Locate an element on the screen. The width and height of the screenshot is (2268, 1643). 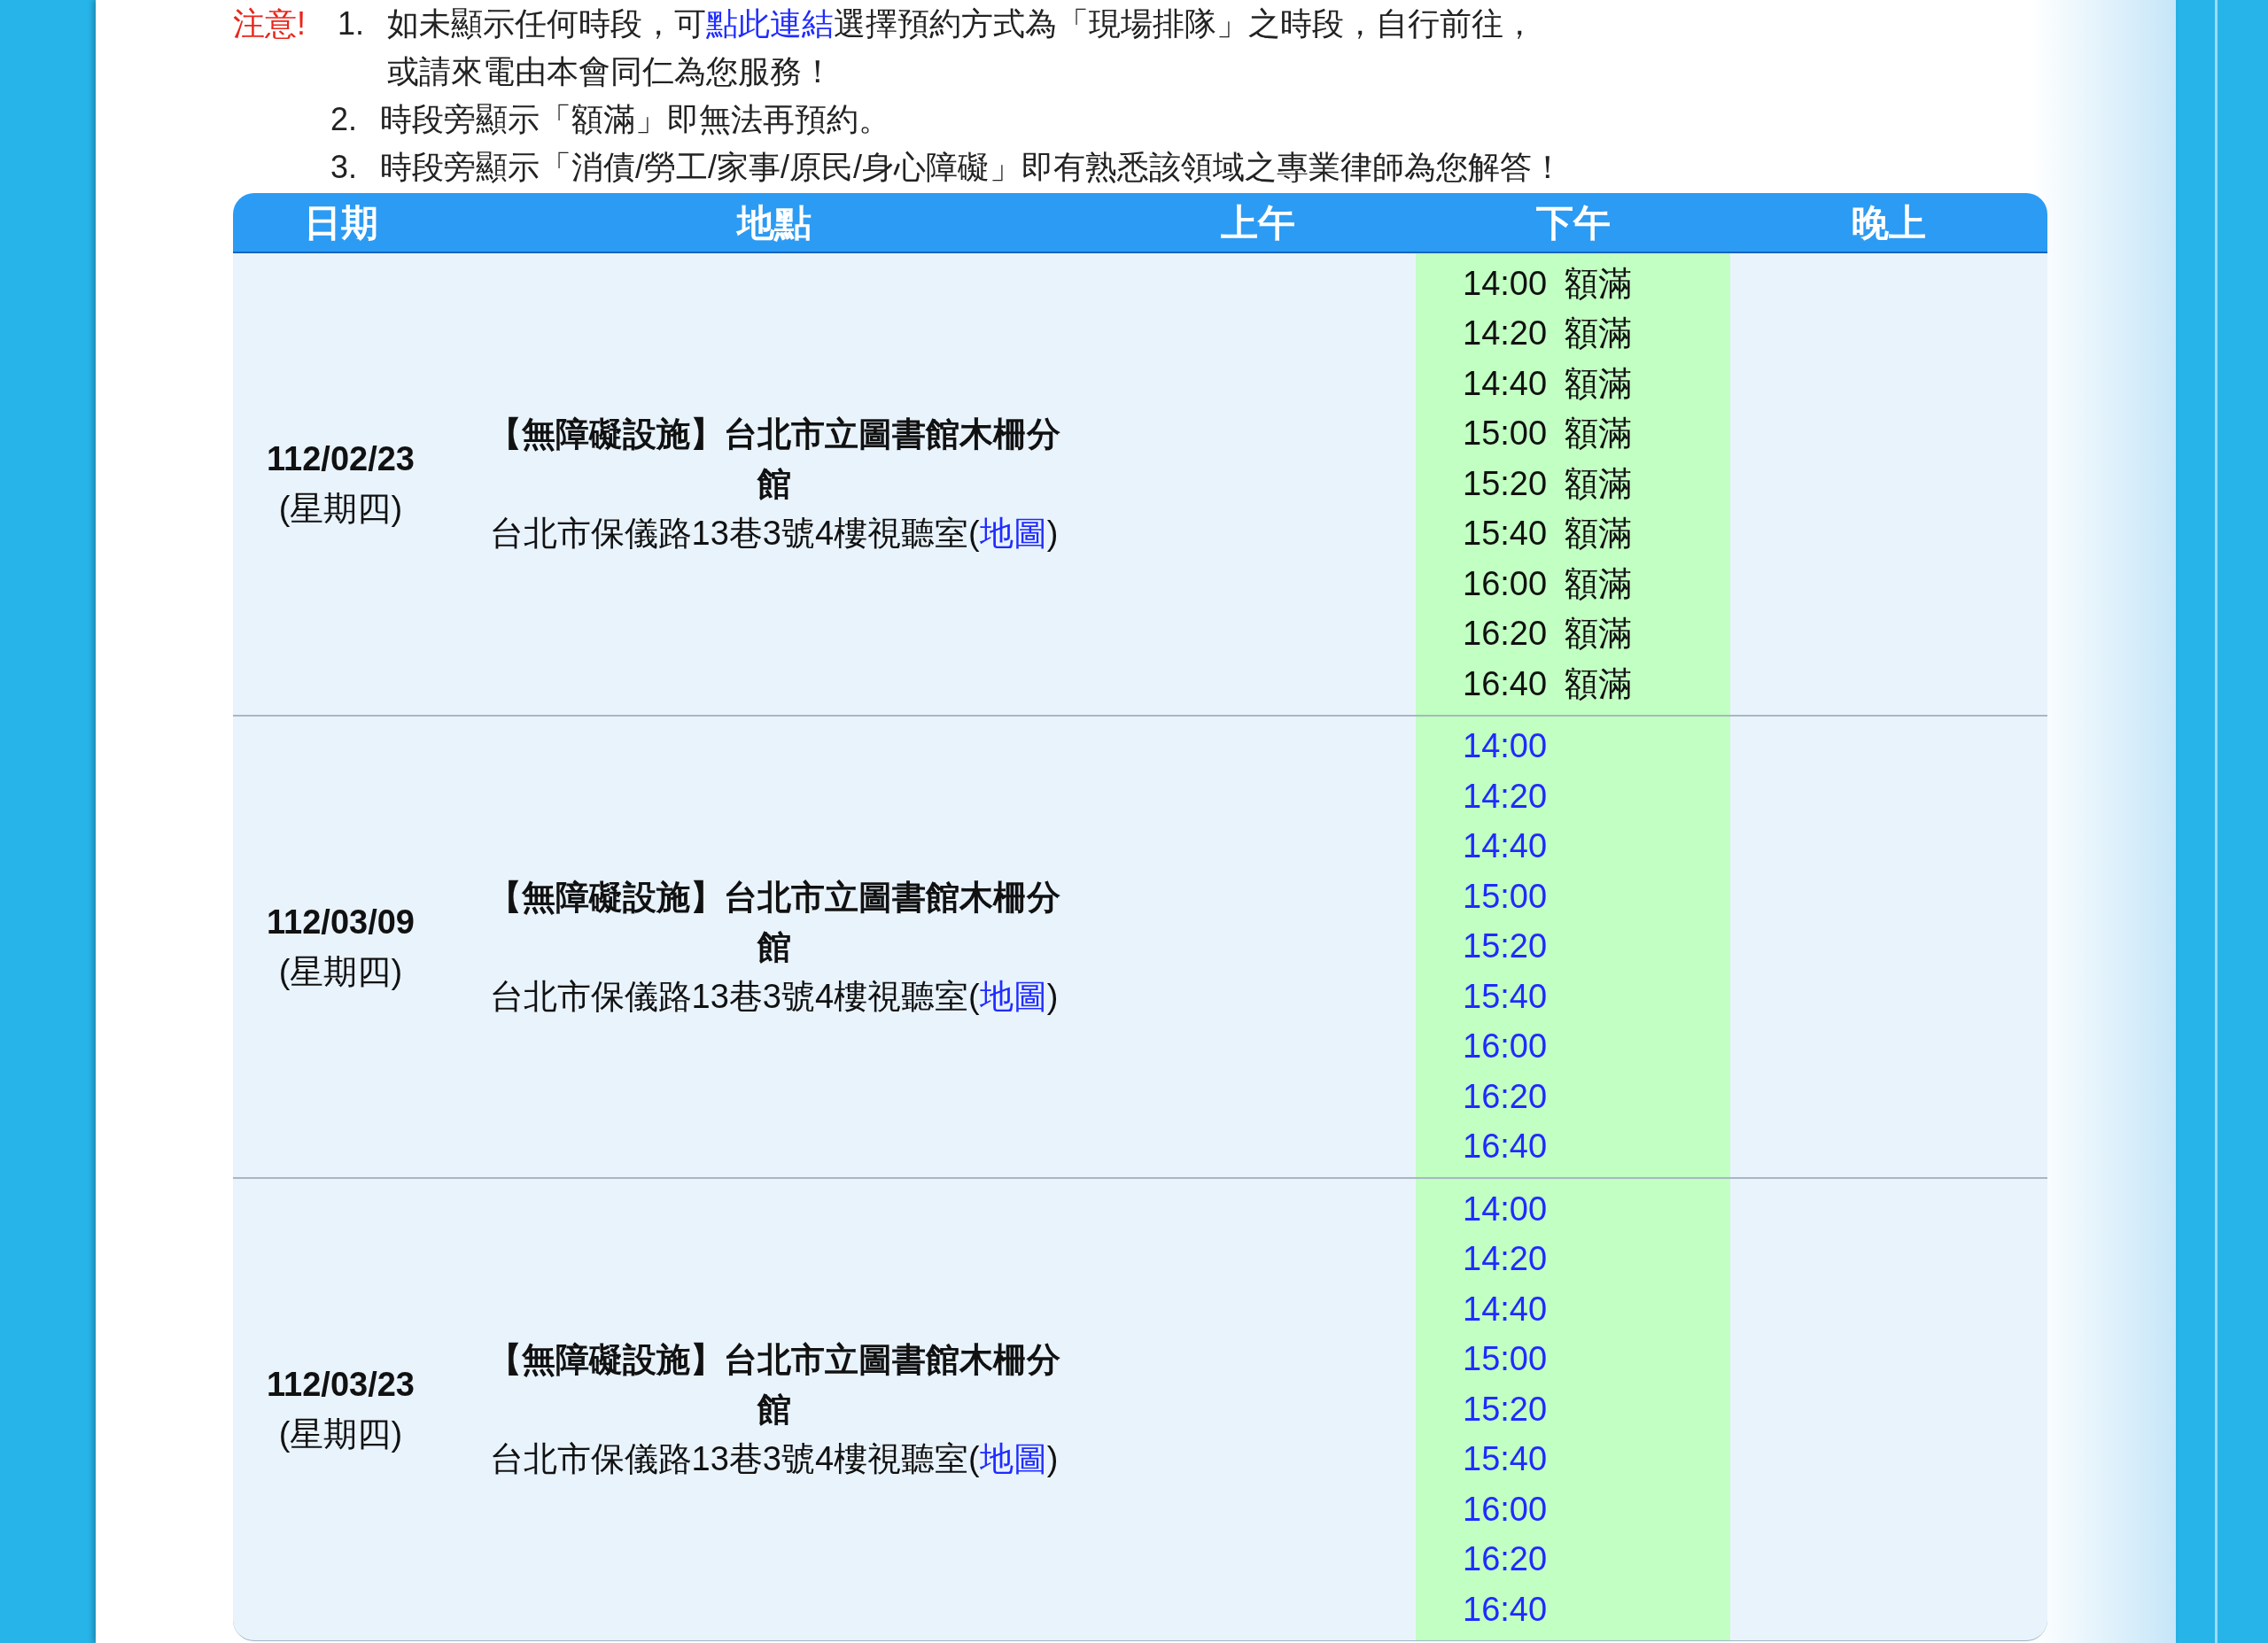
date-text: 112/02/23 is located at coordinates (341, 460).